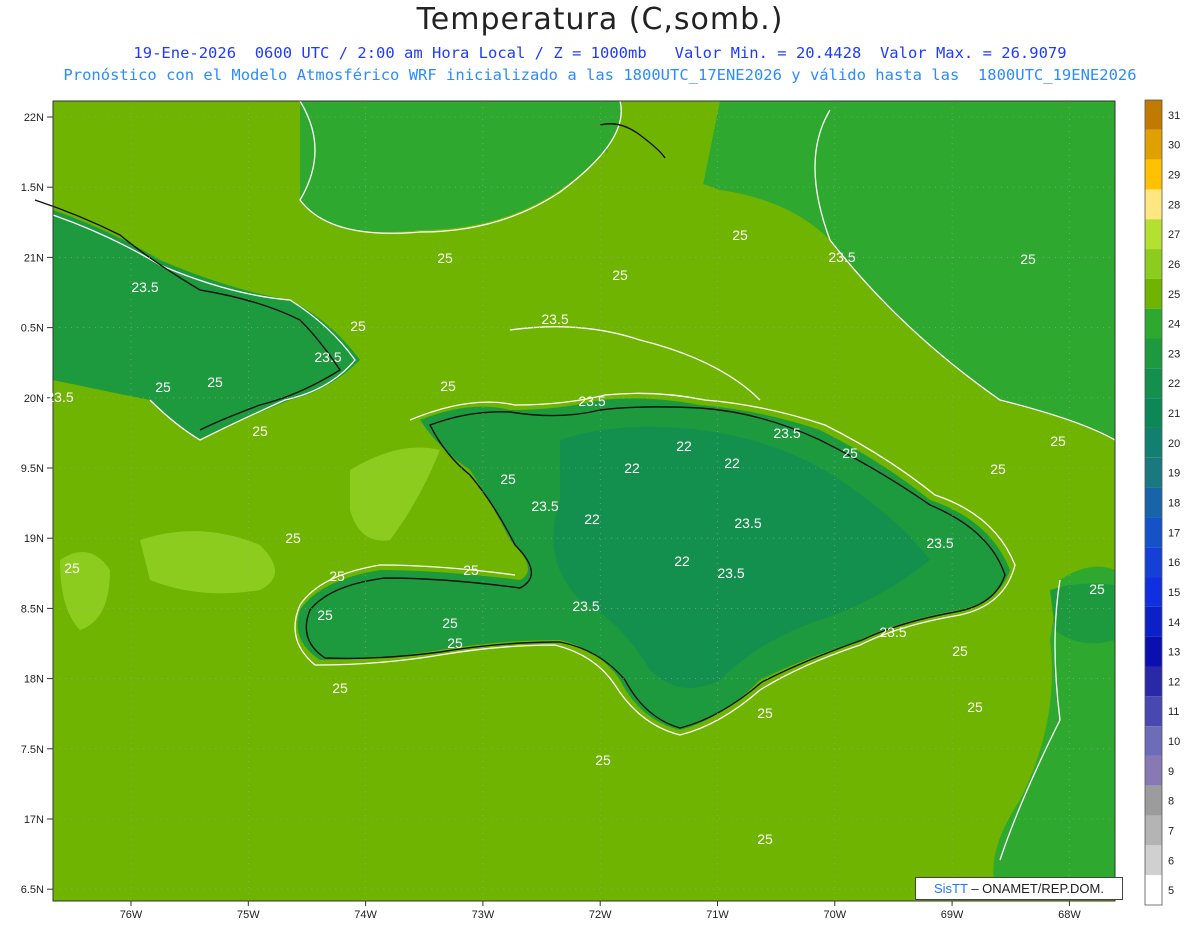  Describe the element at coordinates (32, 609) in the screenshot. I see `lat-label: 8.5N` at that location.